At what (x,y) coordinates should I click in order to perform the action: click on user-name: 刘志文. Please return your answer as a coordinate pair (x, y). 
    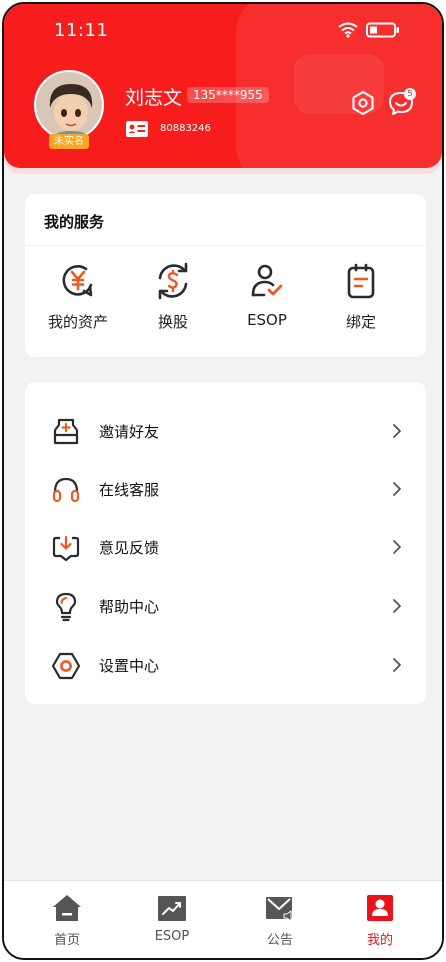
    Looking at the image, I should click on (154, 98).